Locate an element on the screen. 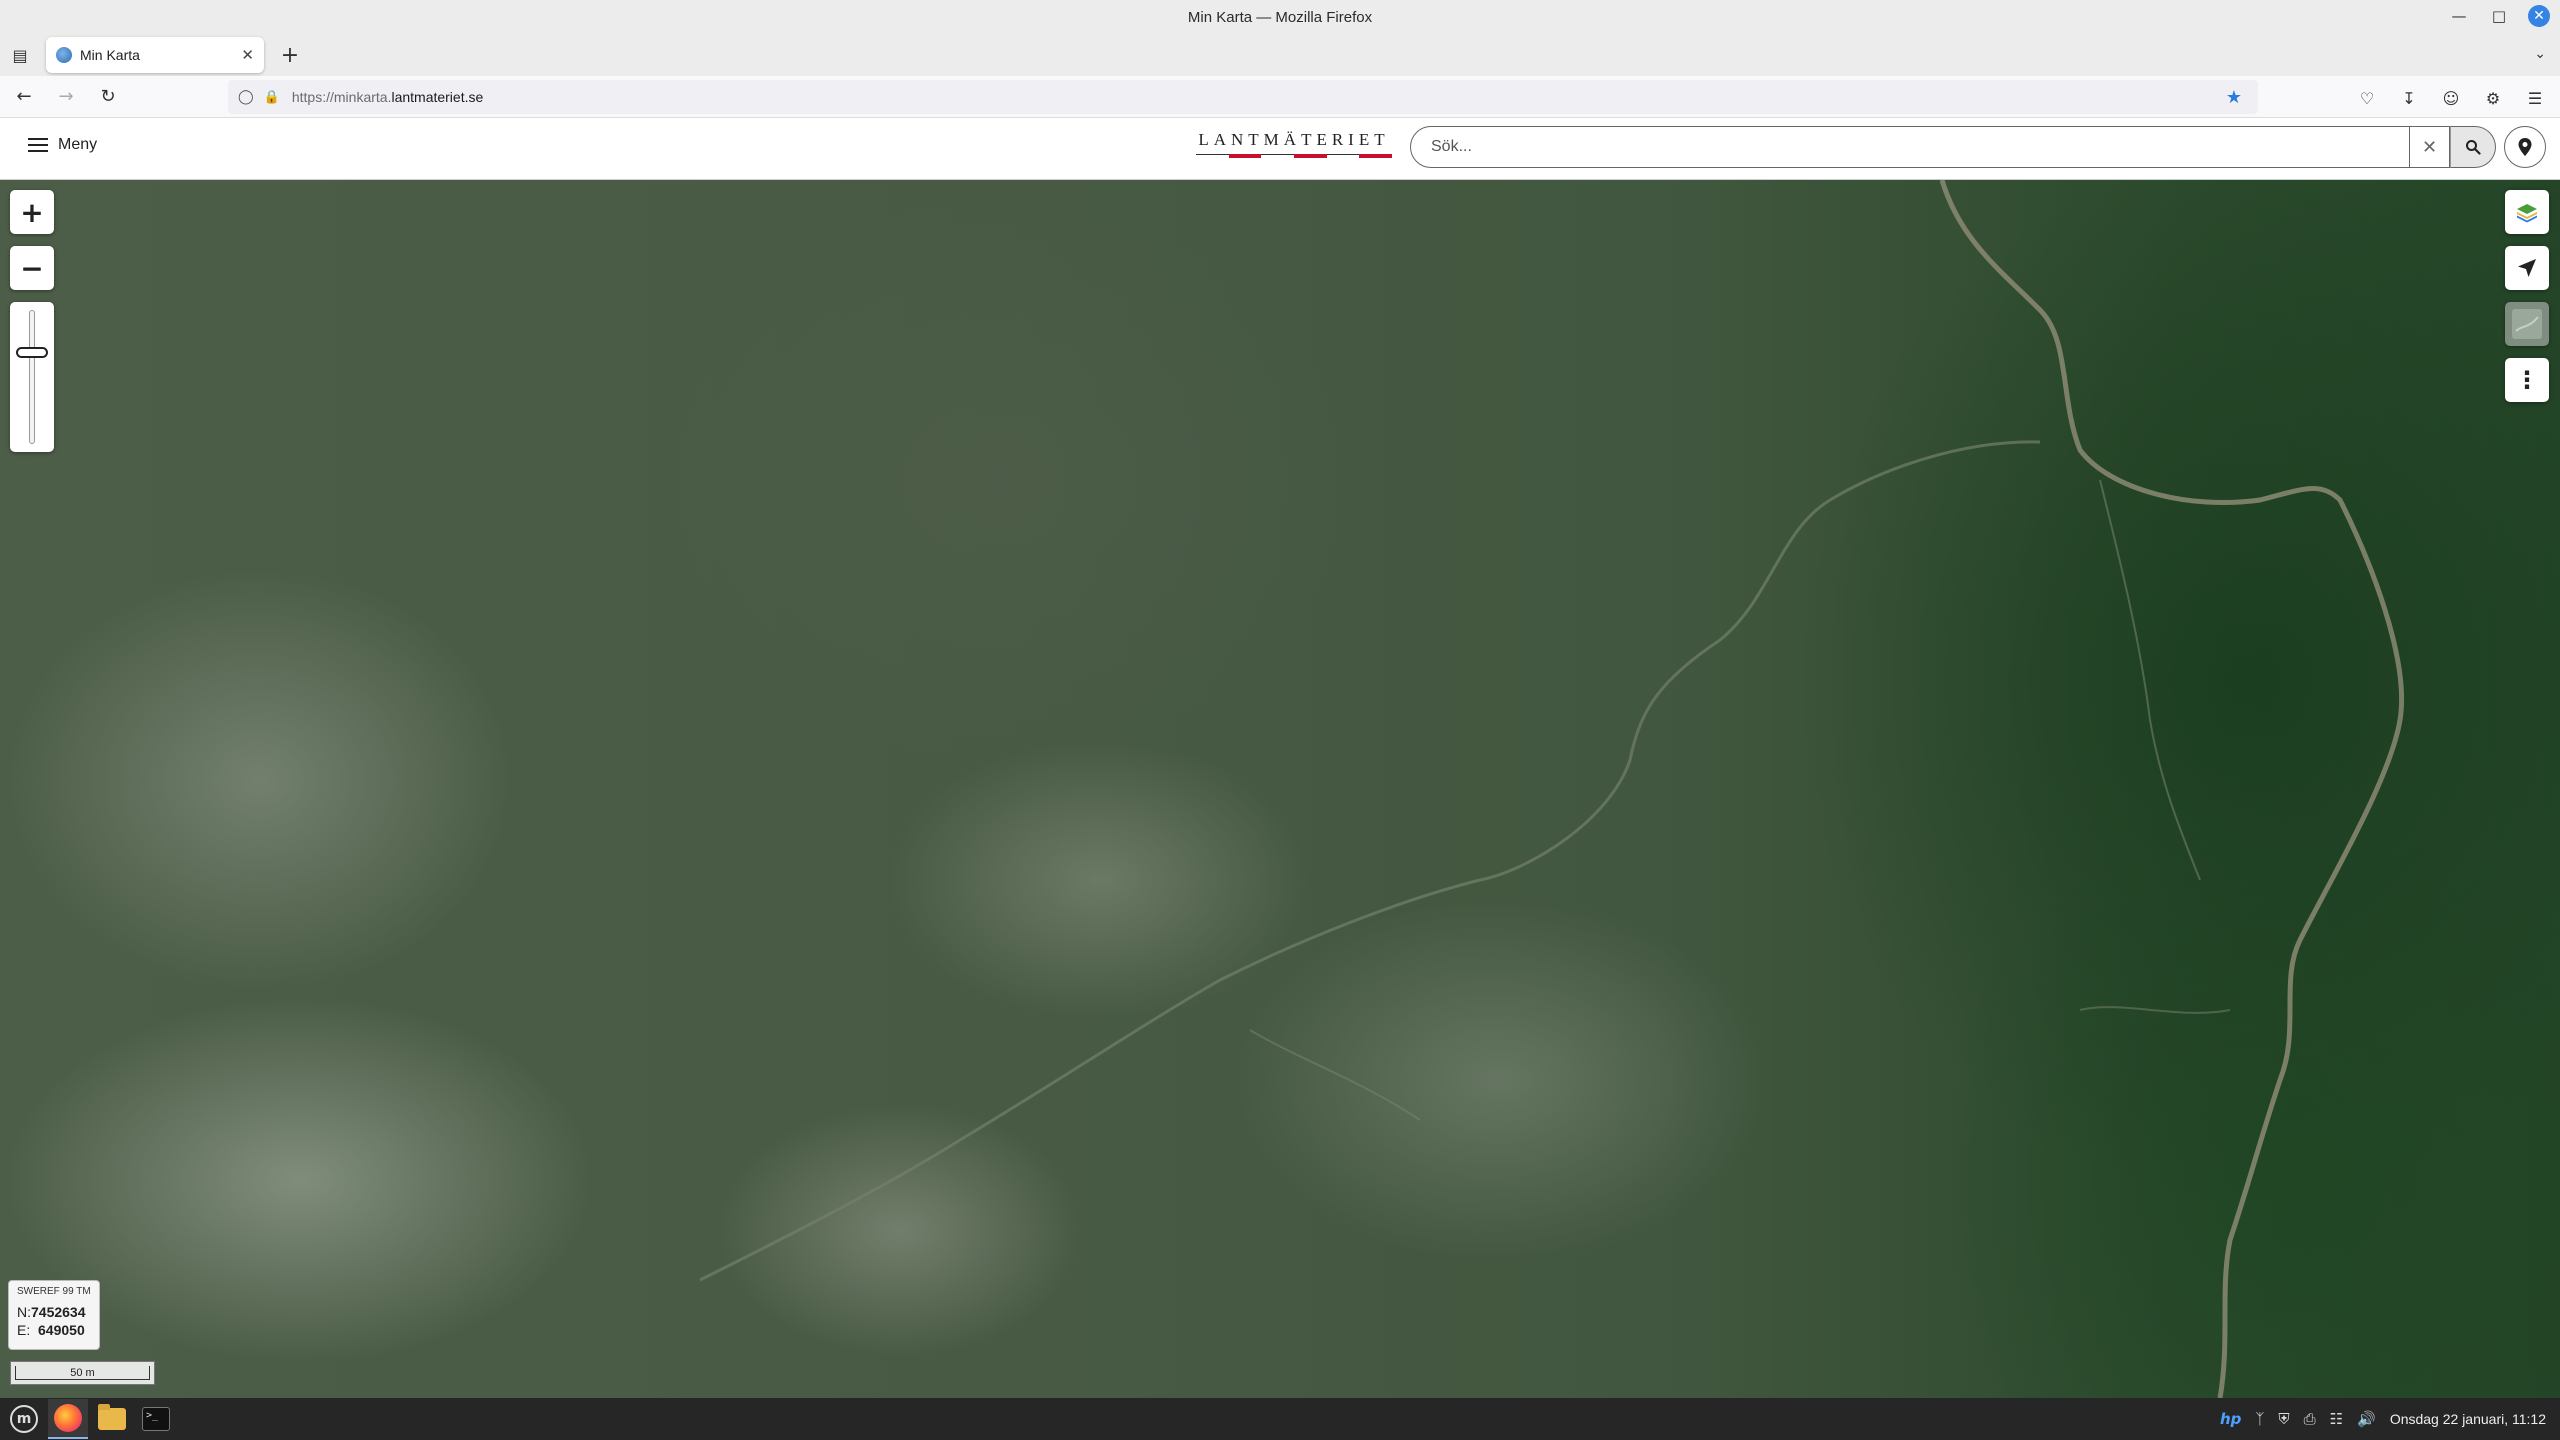 This screenshot has width=2560, height=1440. terminal-icon: >_ is located at coordinates (156, 1419).